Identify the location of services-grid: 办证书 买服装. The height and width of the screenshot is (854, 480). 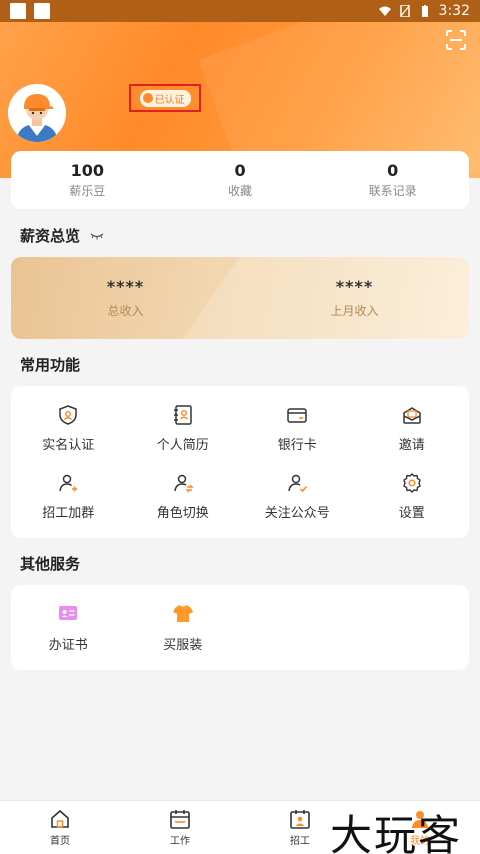
(240, 627).